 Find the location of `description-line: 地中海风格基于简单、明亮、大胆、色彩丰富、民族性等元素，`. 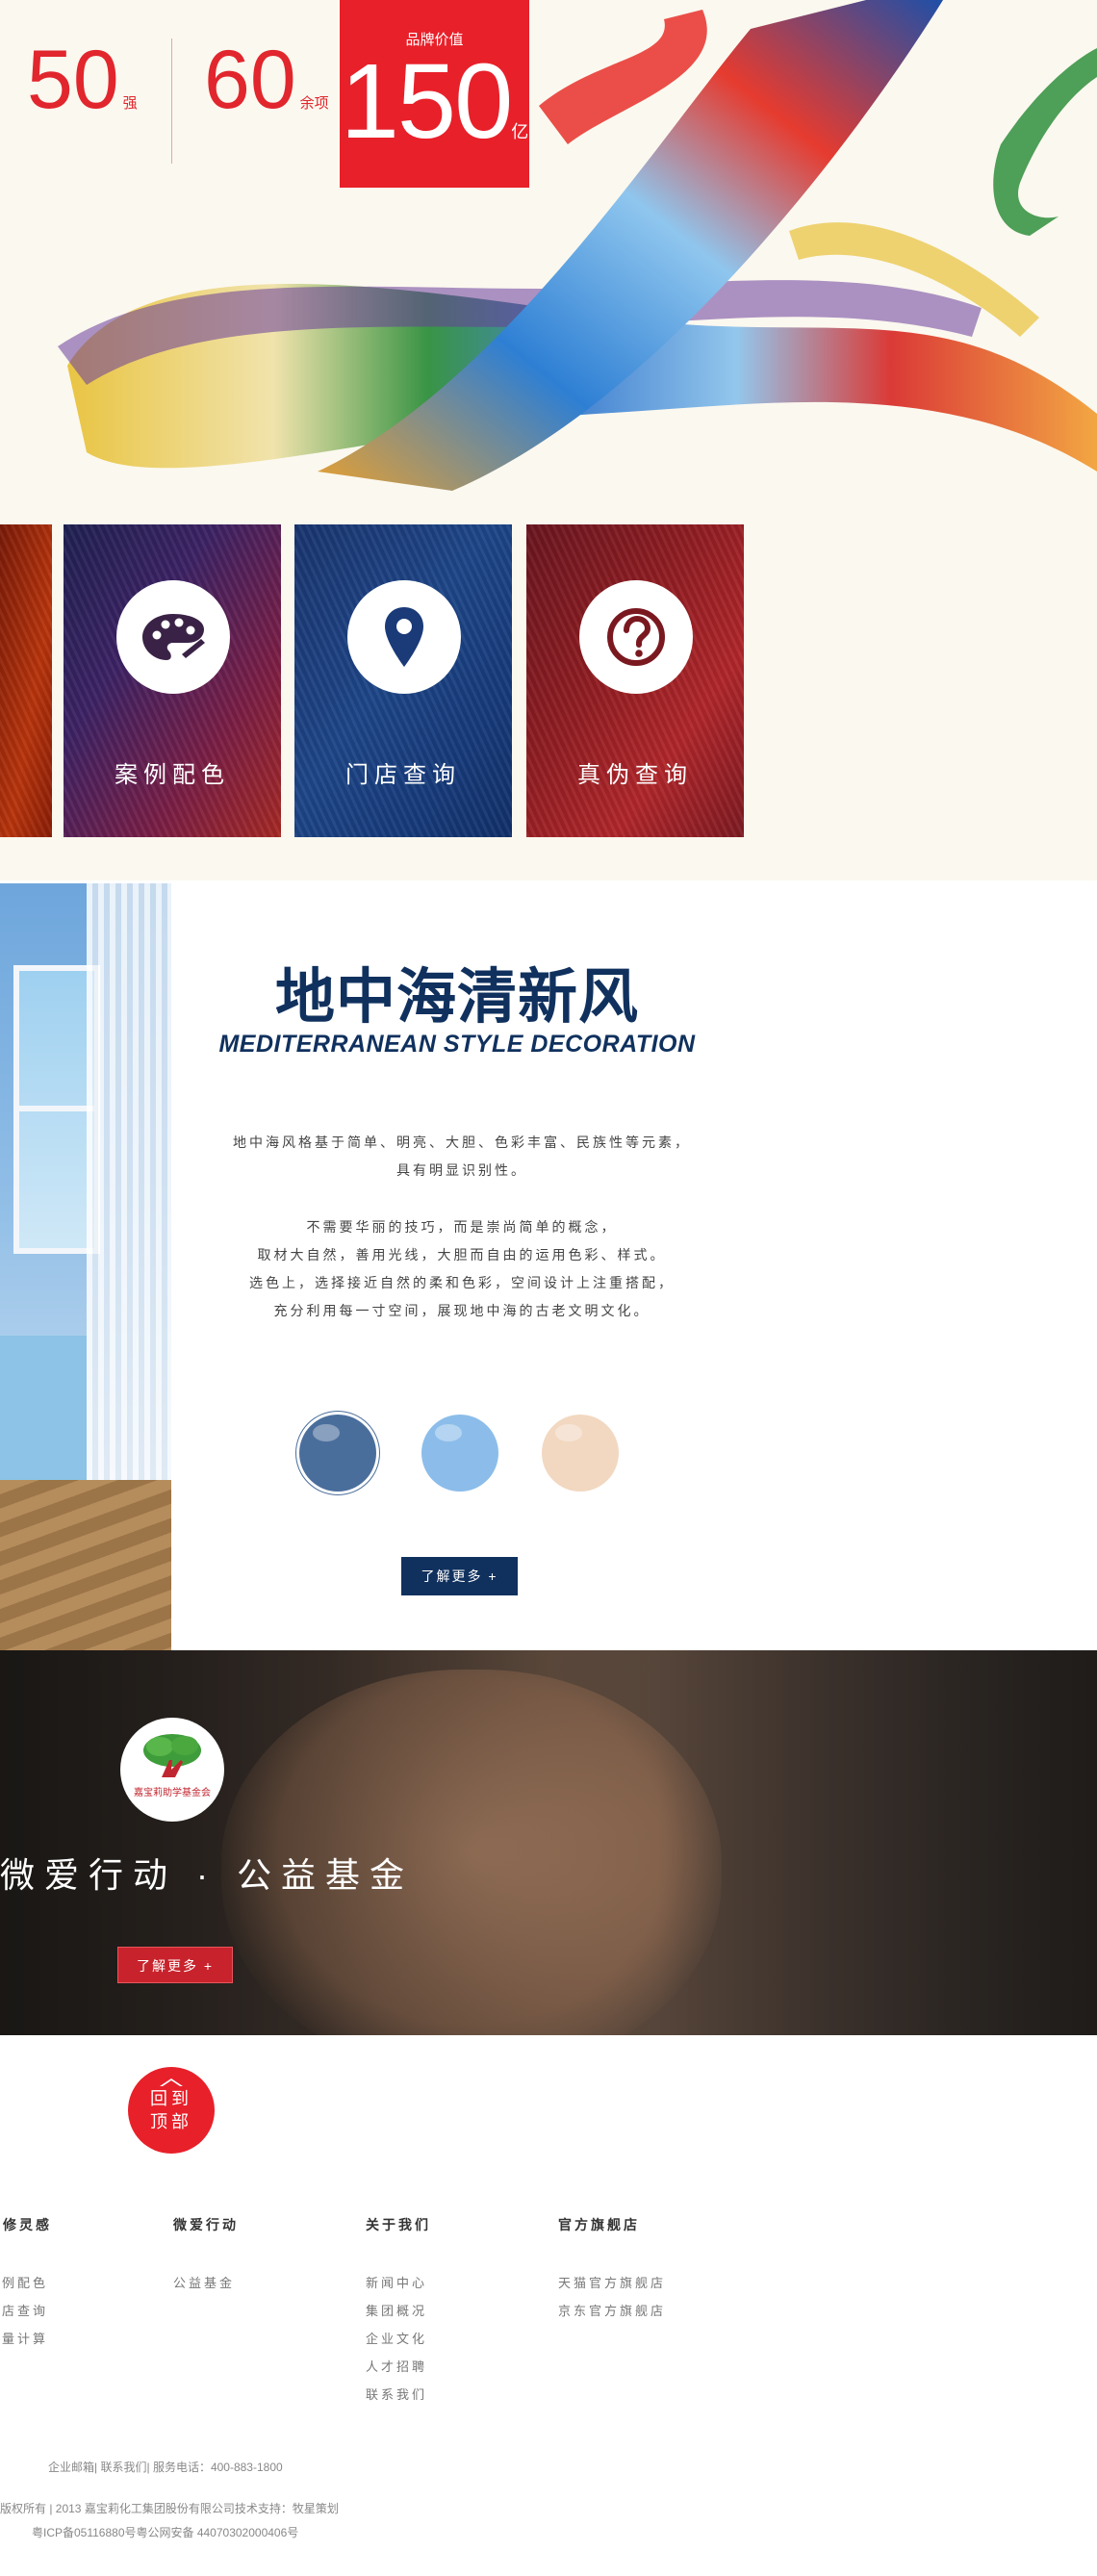

description-line: 地中海风格基于简单、明亮、大胆、色彩丰富、民族性等元素， is located at coordinates (462, 1142).